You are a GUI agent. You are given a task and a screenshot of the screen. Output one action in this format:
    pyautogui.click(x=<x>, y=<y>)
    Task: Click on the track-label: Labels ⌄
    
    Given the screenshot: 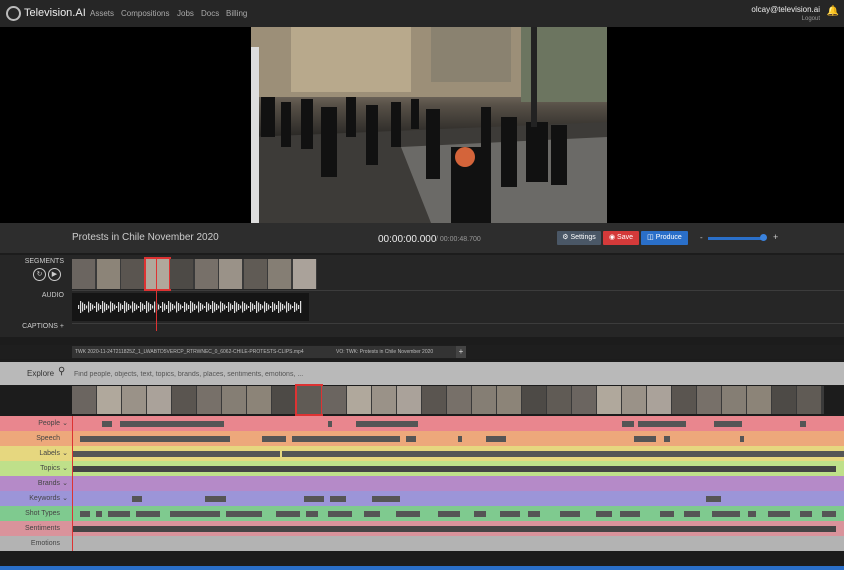 What is the action you would take?
    pyautogui.click(x=35, y=453)
    